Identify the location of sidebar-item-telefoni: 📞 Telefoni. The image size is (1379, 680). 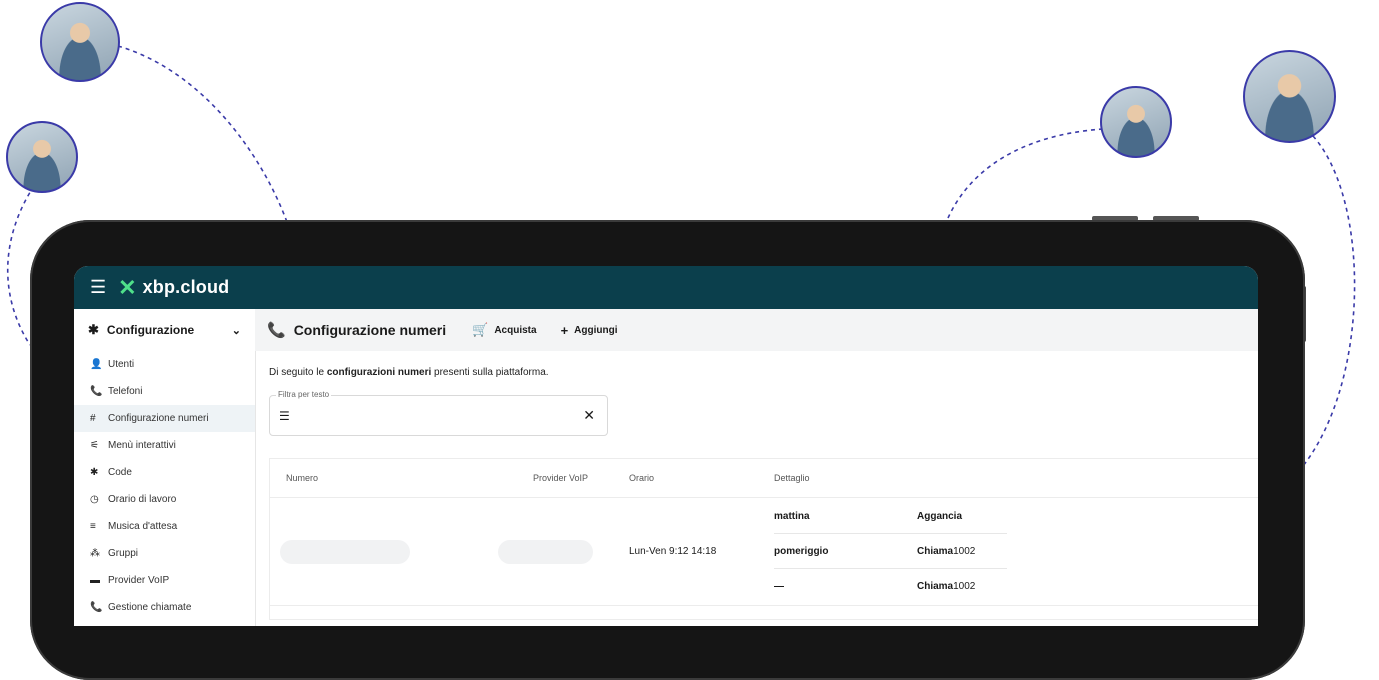
(164, 391).